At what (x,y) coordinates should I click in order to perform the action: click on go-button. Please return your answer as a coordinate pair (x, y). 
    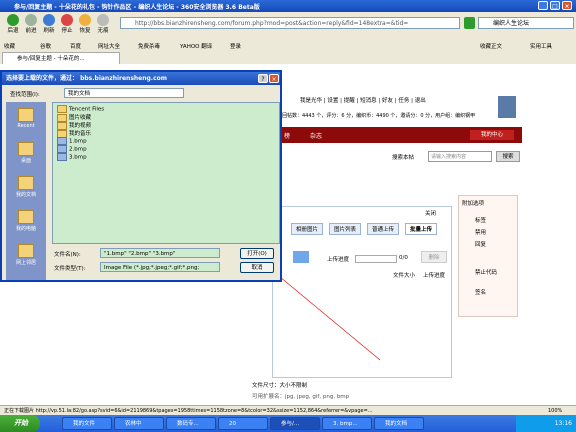
    Looking at the image, I should click on (469, 23).